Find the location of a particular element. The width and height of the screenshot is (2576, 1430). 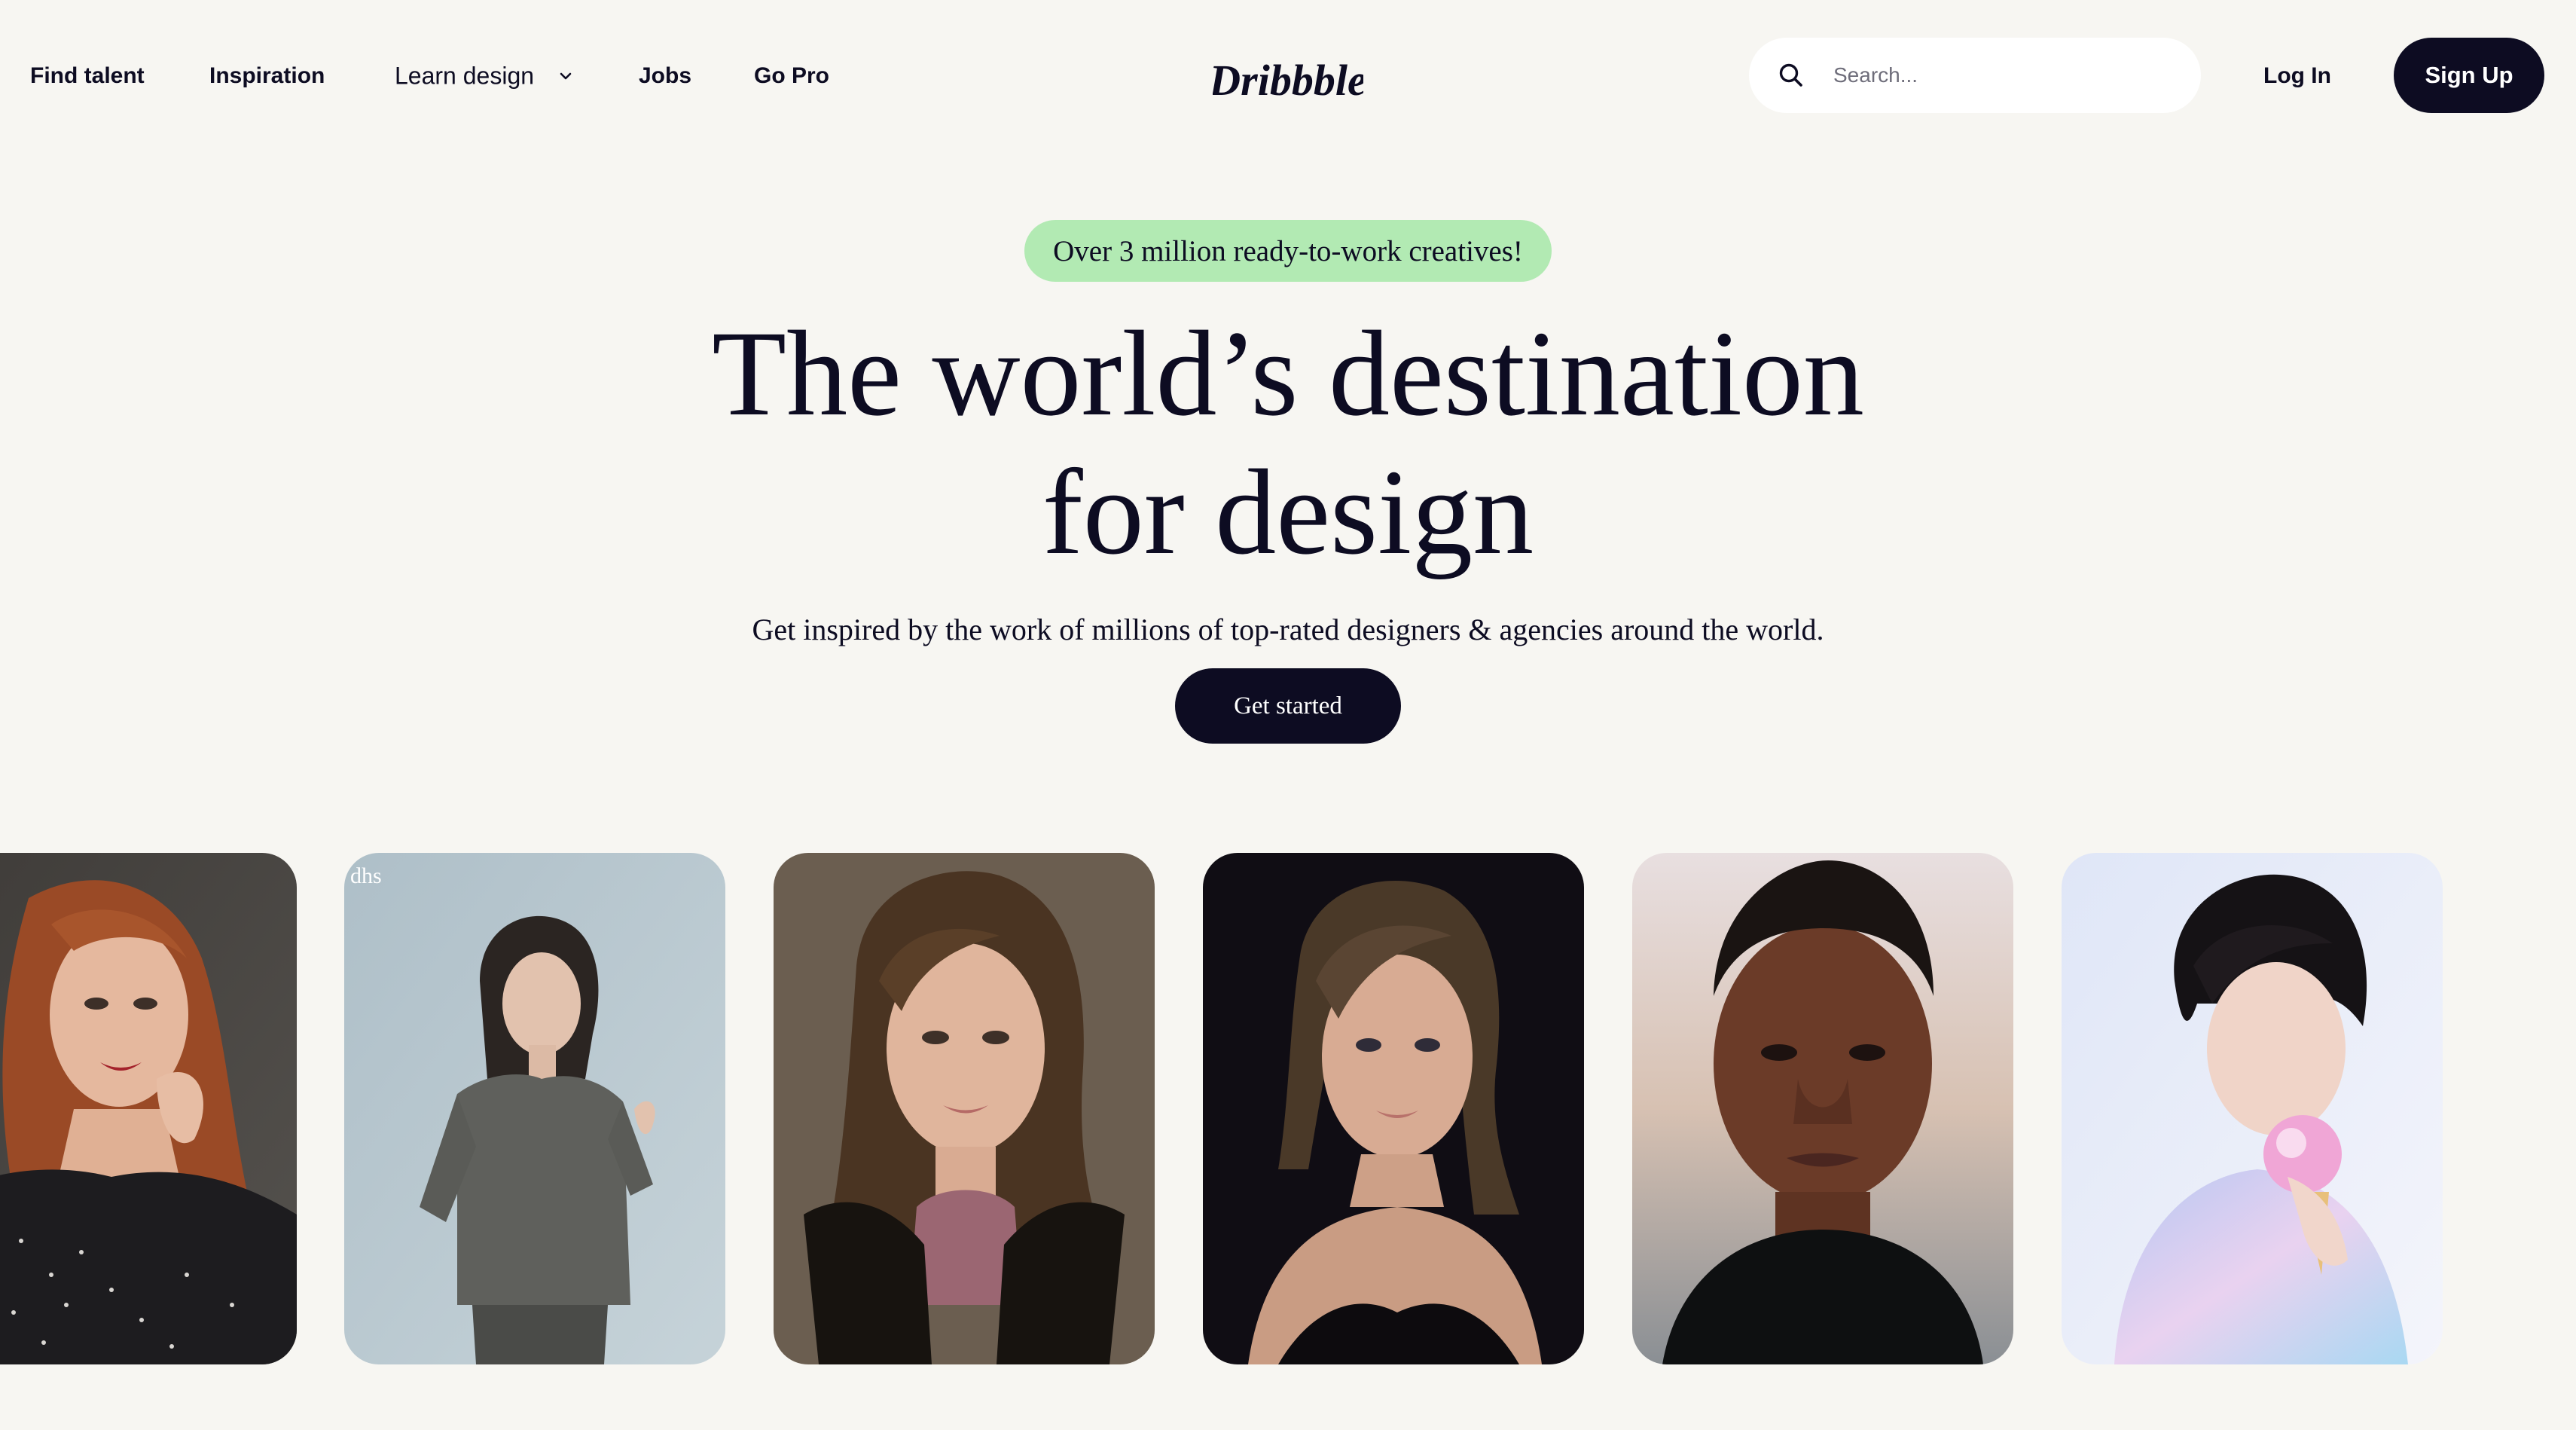

dribbble-logo: Dribbble is located at coordinates (1288, 83).